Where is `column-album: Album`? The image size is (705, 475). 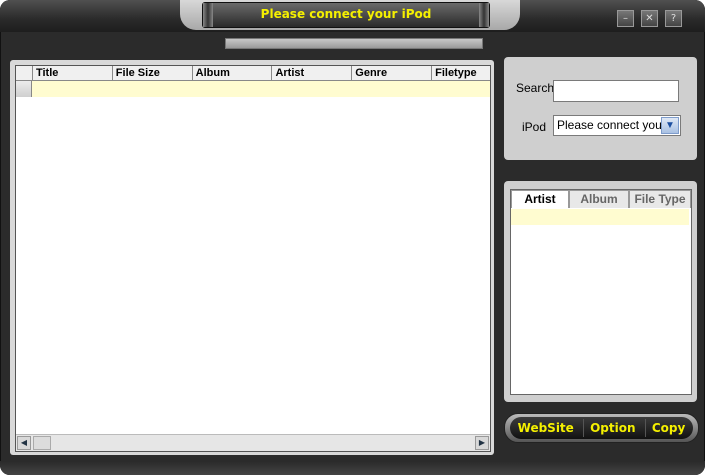
column-album: Album is located at coordinates (233, 73).